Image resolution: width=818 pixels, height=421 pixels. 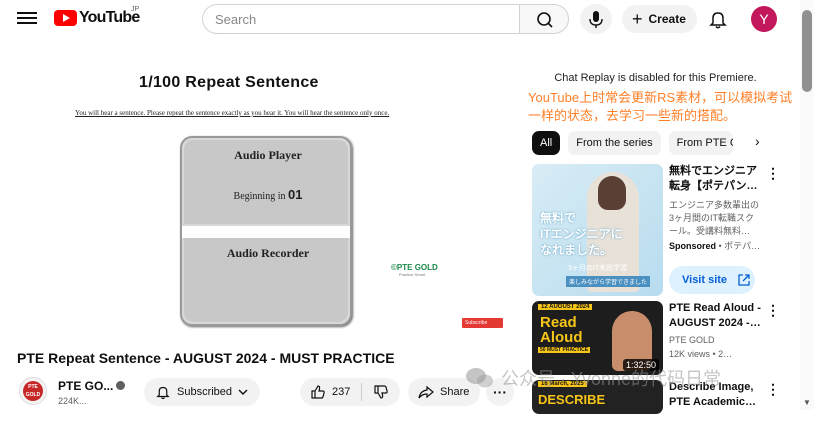 What do you see at coordinates (565, 307) in the screenshot?
I see `thumb-date: 12 AUGUST 2024` at bounding box center [565, 307].